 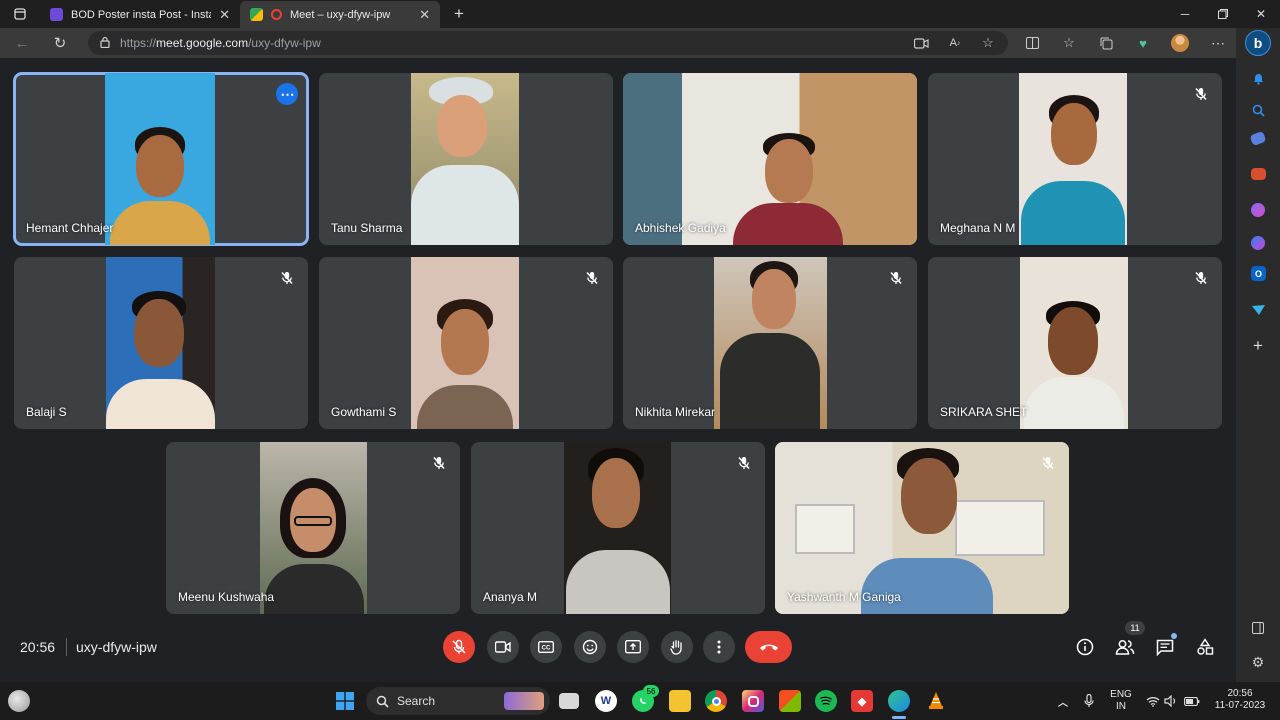 What do you see at coordinates (1075, 343) in the screenshot?
I see `participant-tile: SRIKARA SHET` at bounding box center [1075, 343].